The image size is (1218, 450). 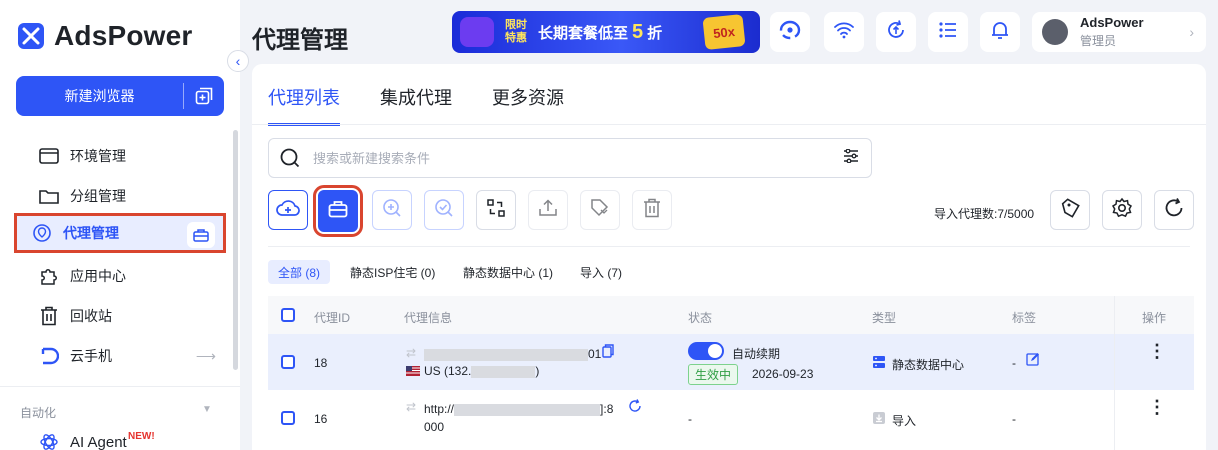 I want to click on puzzle-icon, so click(x=49, y=276).